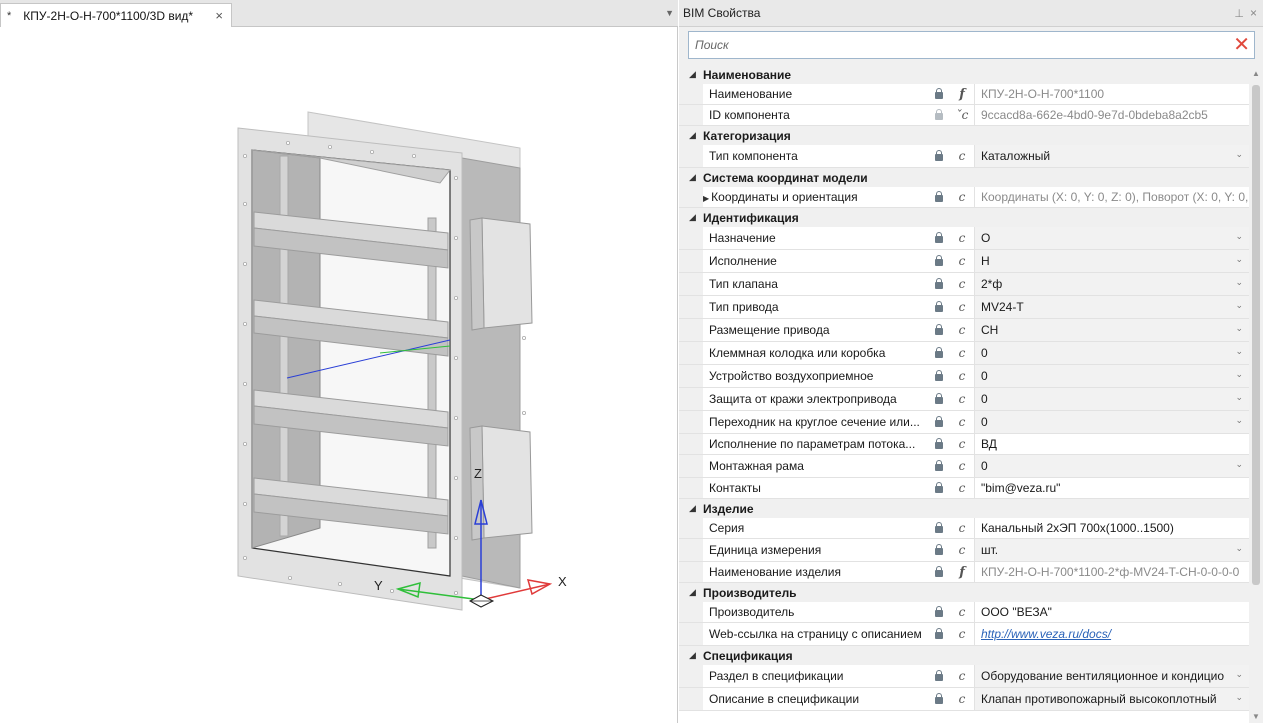 The height and width of the screenshot is (726, 1263). I want to click on property-row: Серия c Канальный 2хЭП 700х(1000..1500), so click(964, 528).